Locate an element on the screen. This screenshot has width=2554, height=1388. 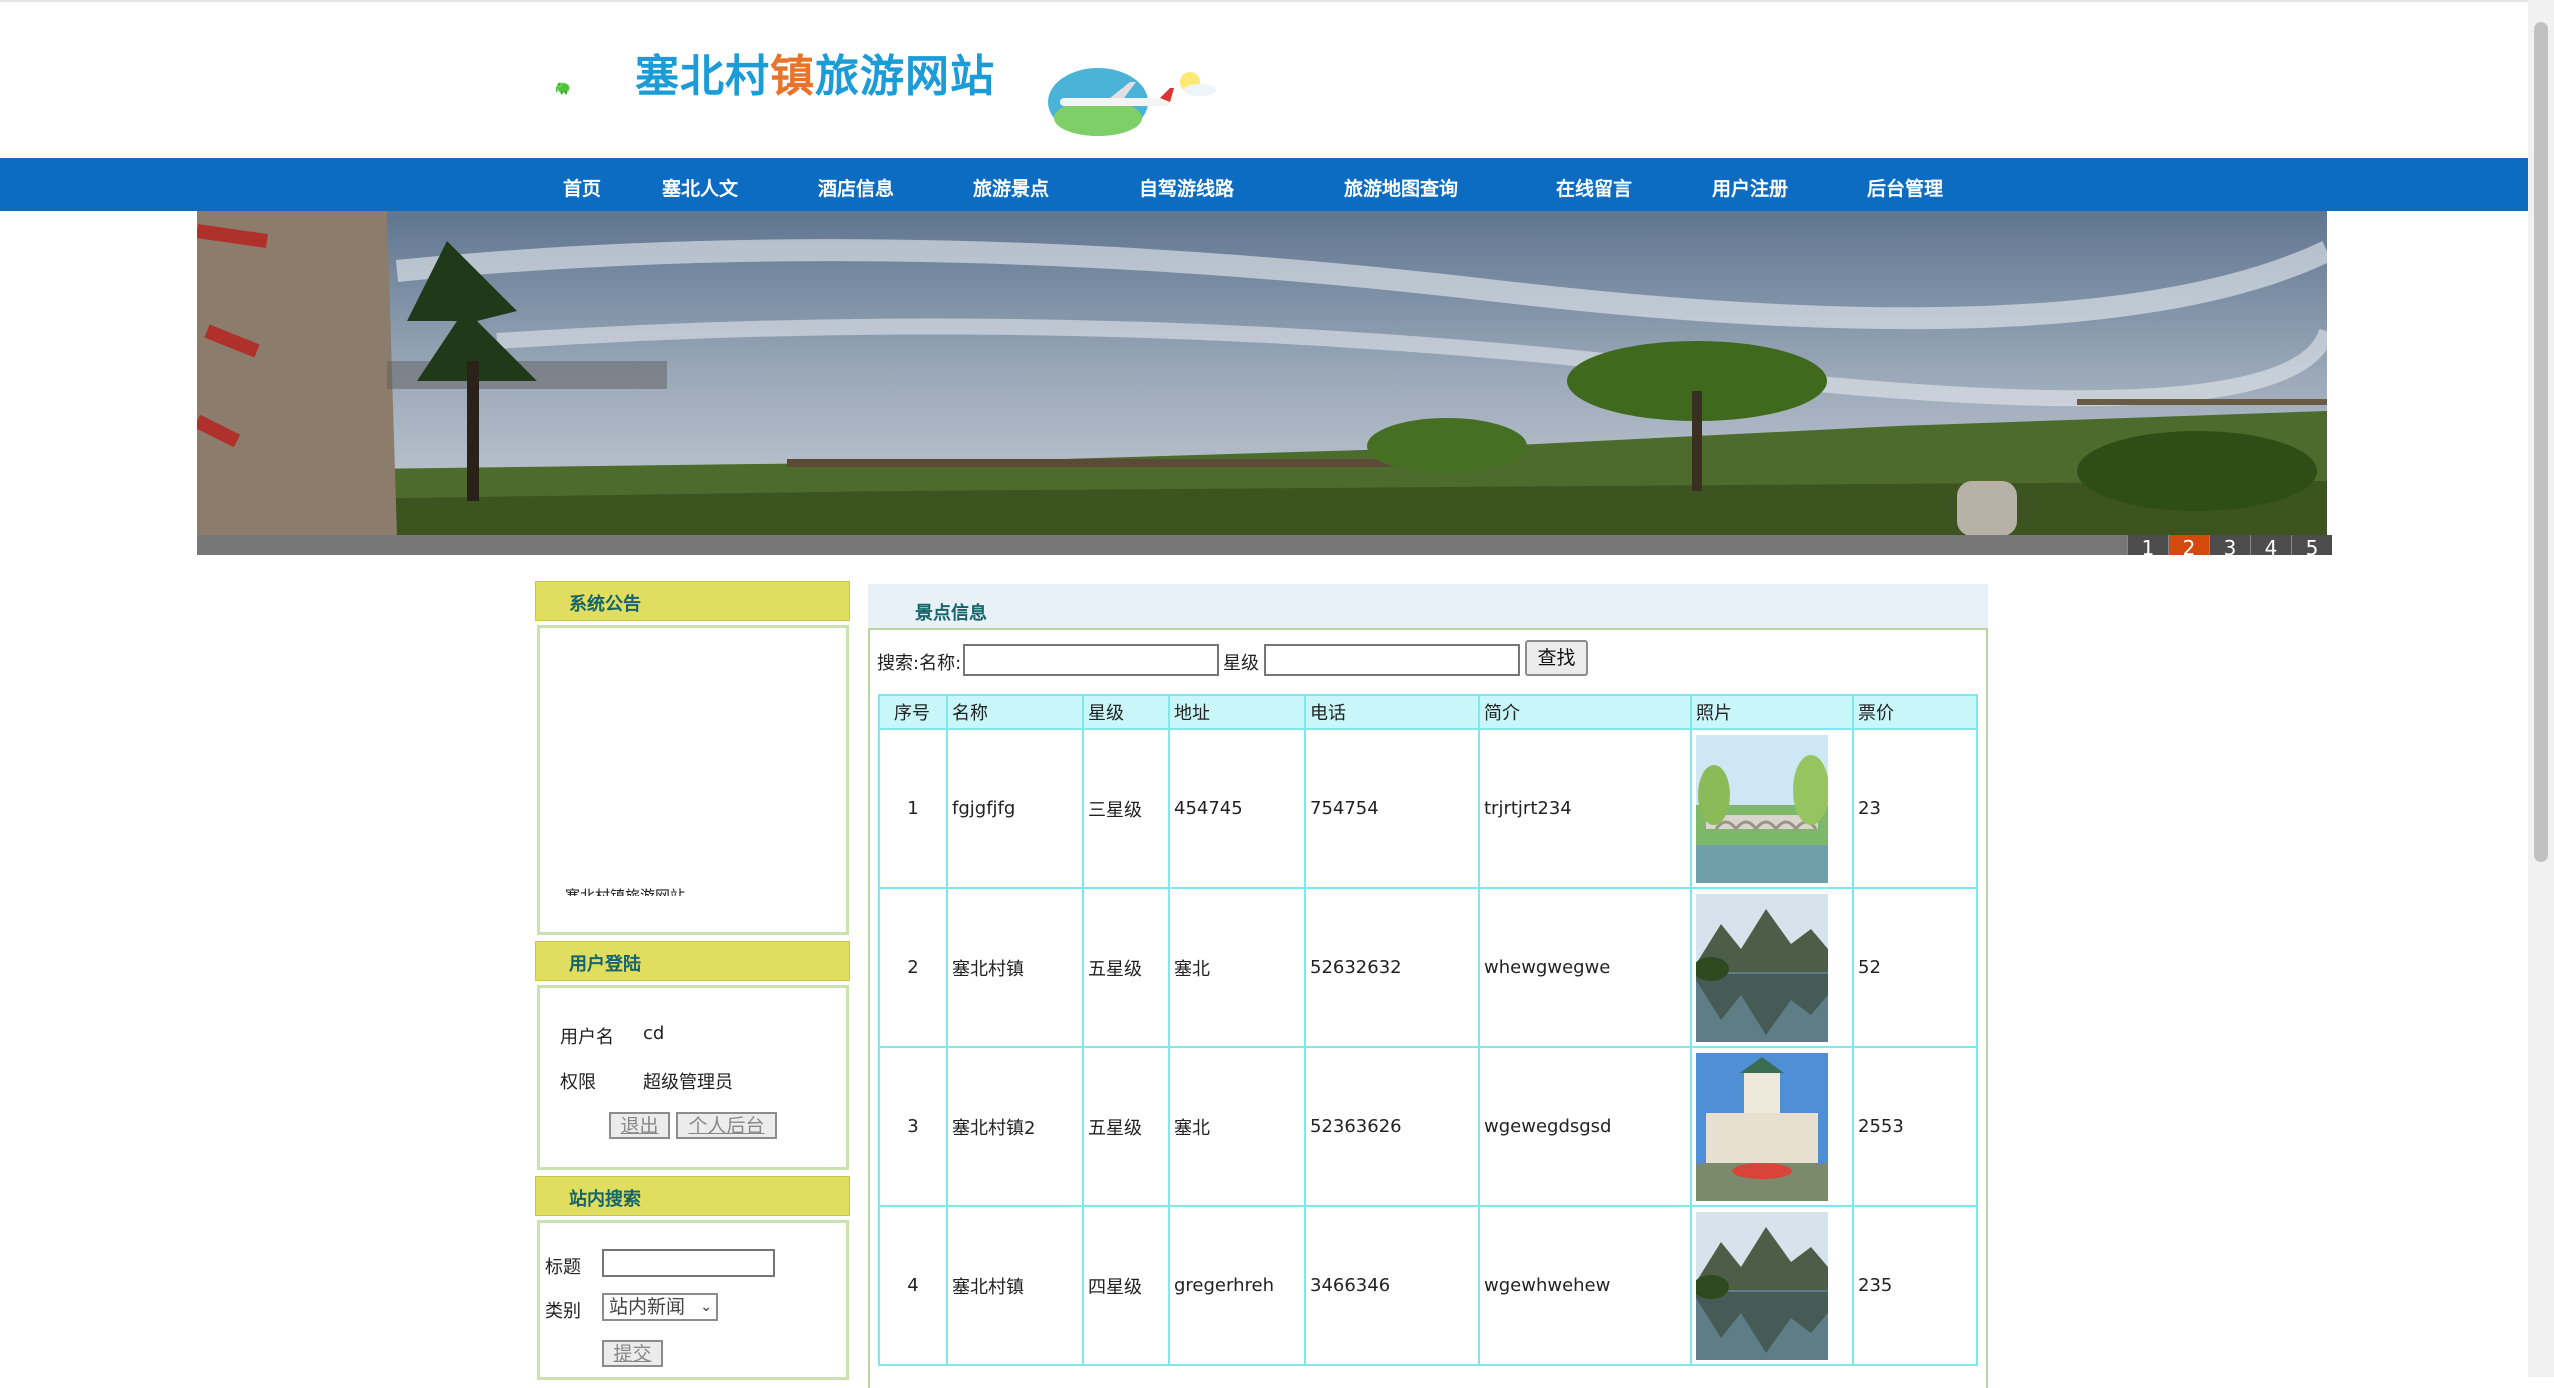
cell-address: 454745 is located at coordinates (1237, 808).